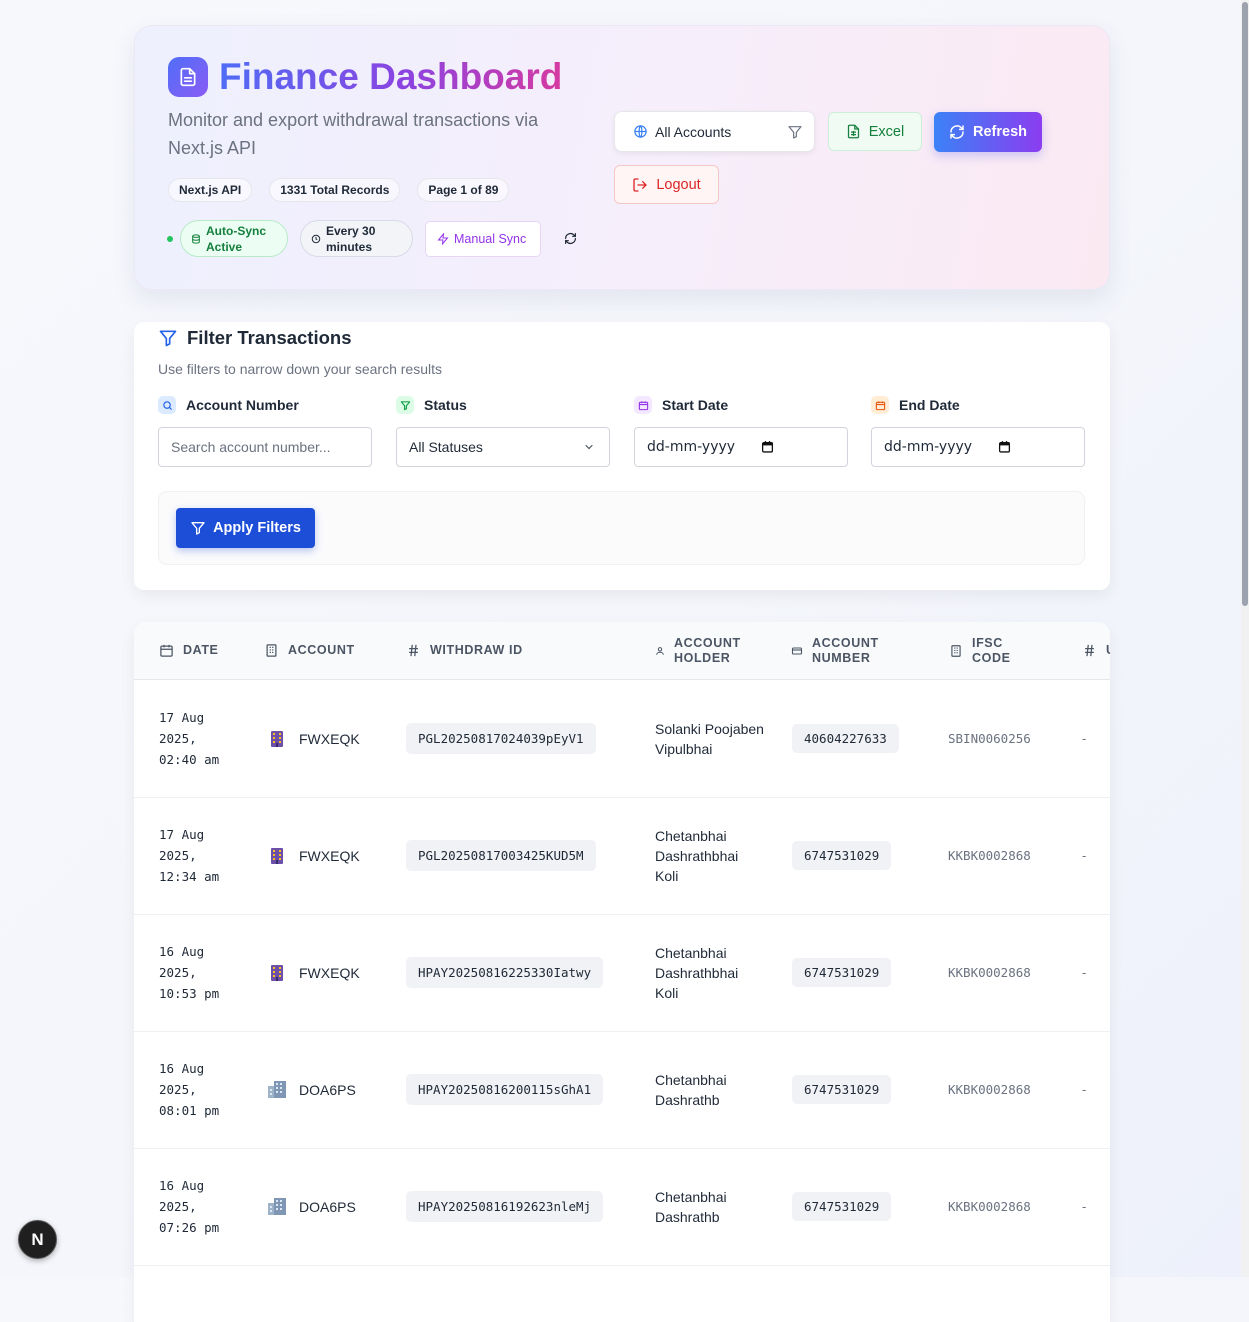 The height and width of the screenshot is (1322, 1249). I want to click on account-select: All Accounts, so click(714, 131).